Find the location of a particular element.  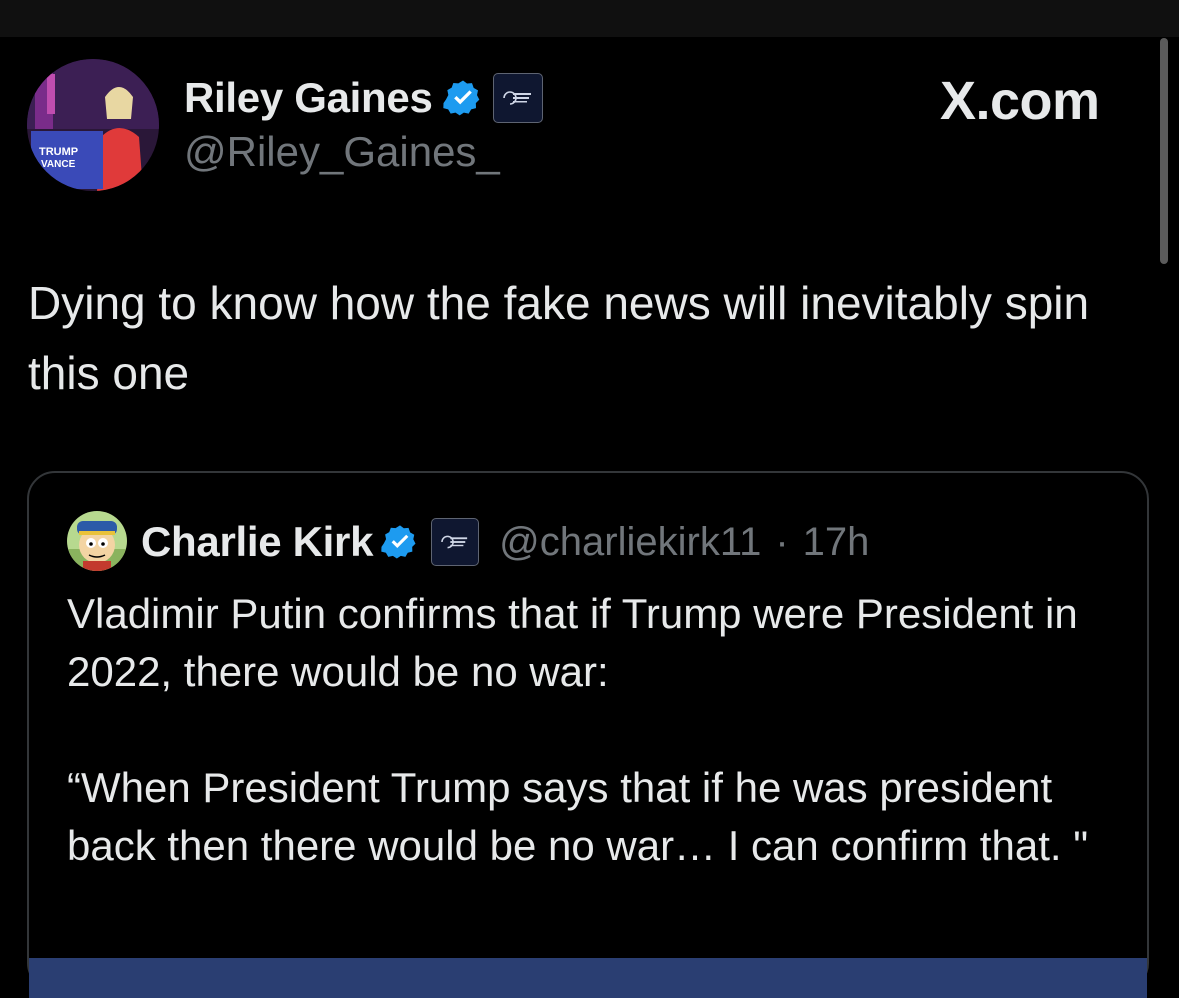

quoted-timestamp: 17h is located at coordinates (836, 542).